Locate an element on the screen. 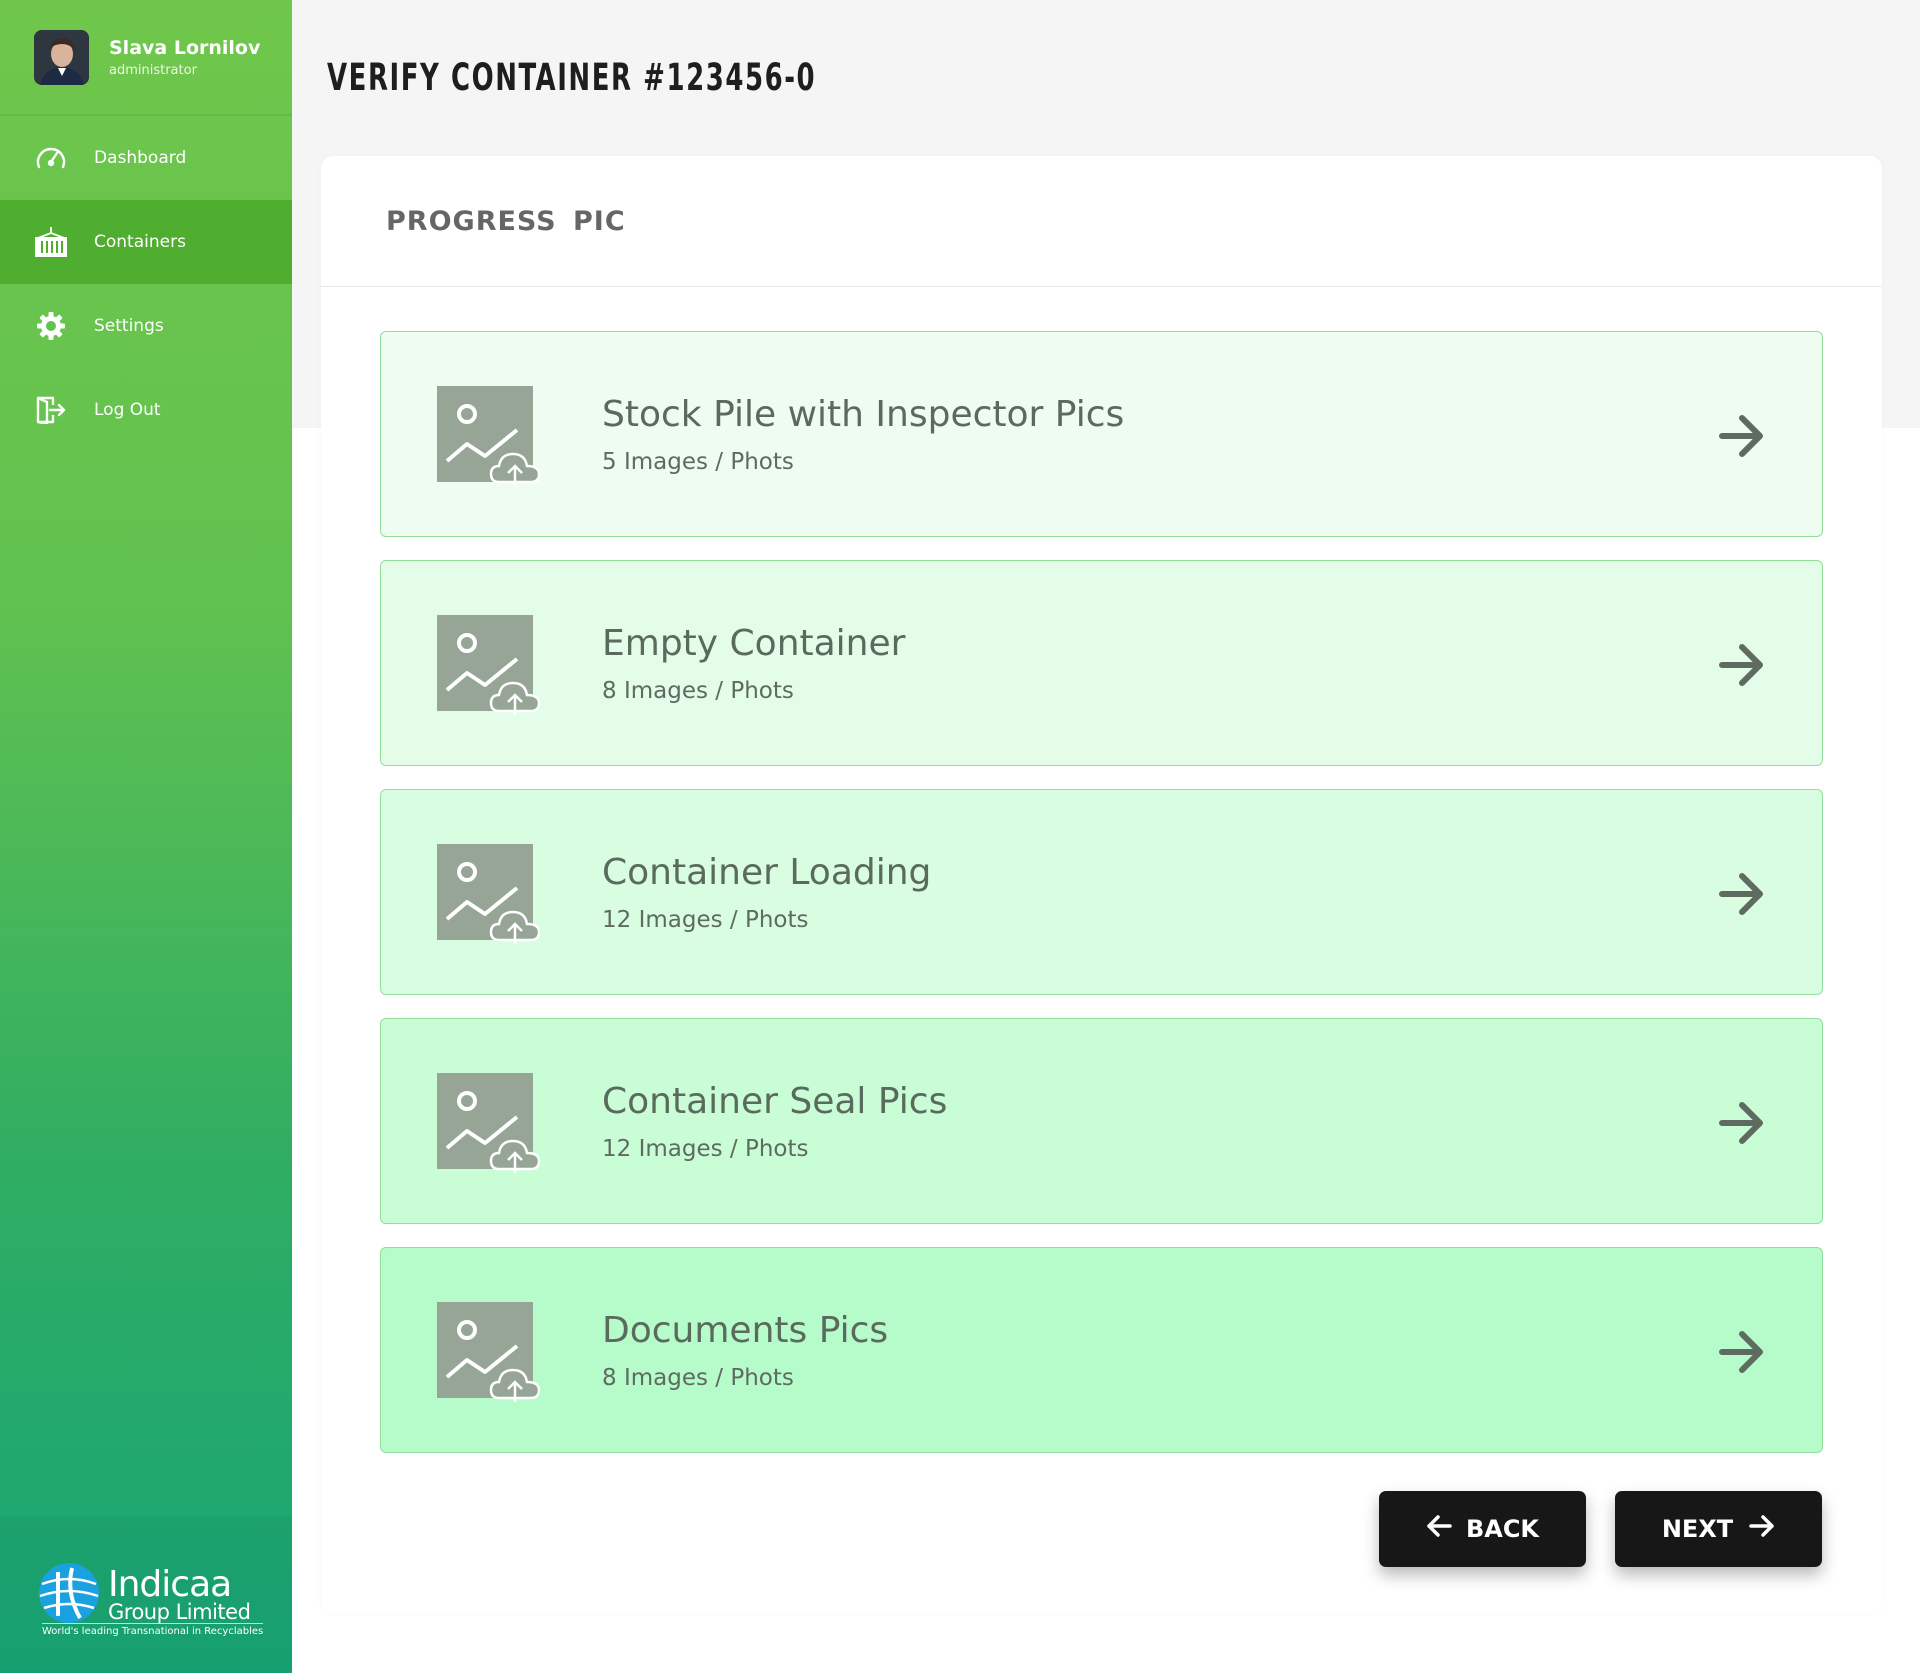 The height and width of the screenshot is (1673, 1920). upload-item-container-loading: Container Loading 12 Images / Phots is located at coordinates (1101, 892).